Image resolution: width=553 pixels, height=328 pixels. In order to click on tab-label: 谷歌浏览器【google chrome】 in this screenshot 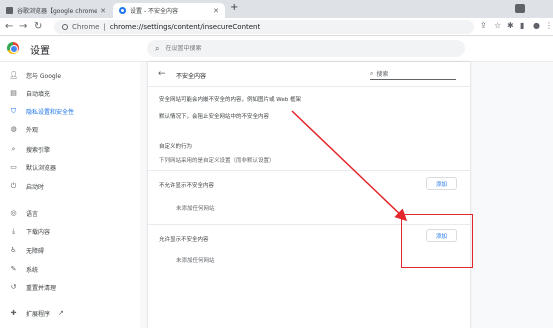, I will do `click(57, 11)`.